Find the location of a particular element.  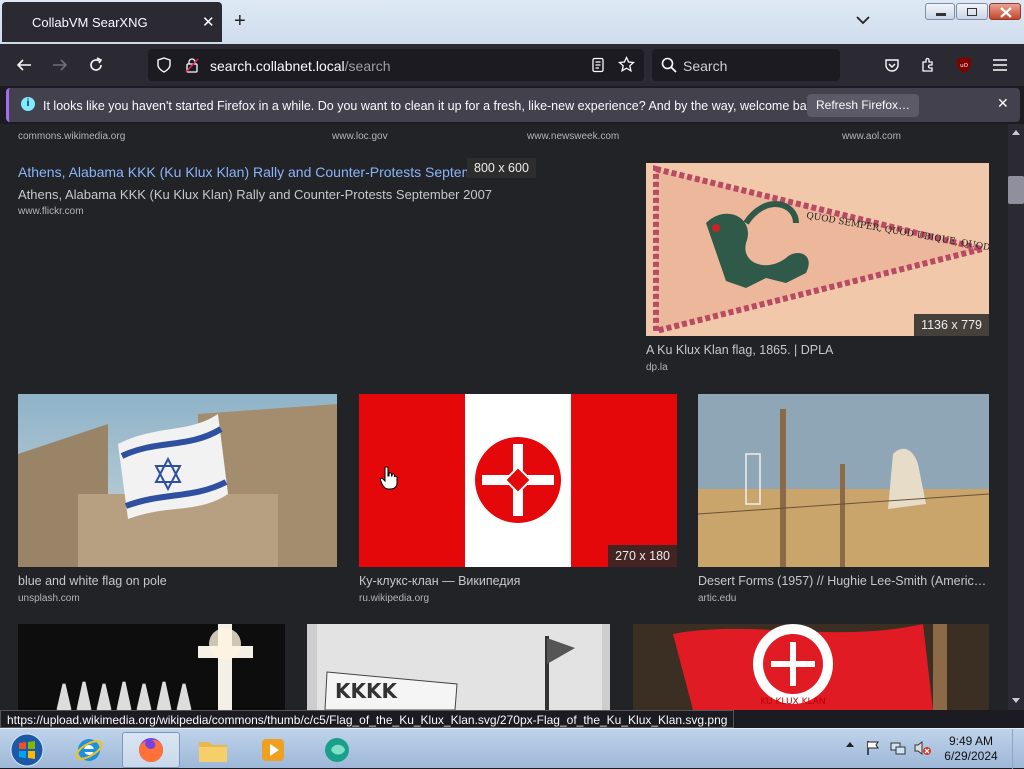

result-source: www.newsweek.com is located at coordinates (573, 136).